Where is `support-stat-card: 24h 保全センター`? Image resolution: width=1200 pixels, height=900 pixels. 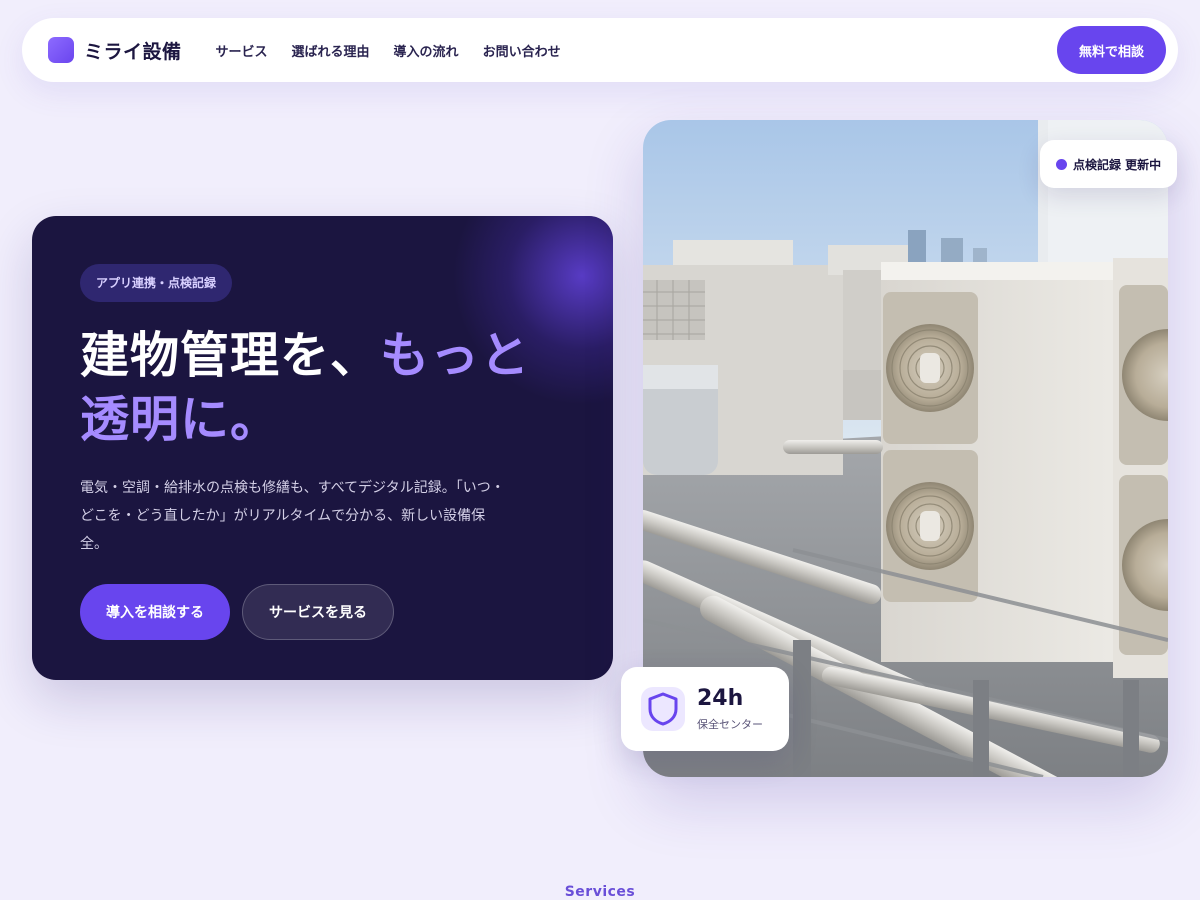 support-stat-card: 24h 保全センター is located at coordinates (705, 709).